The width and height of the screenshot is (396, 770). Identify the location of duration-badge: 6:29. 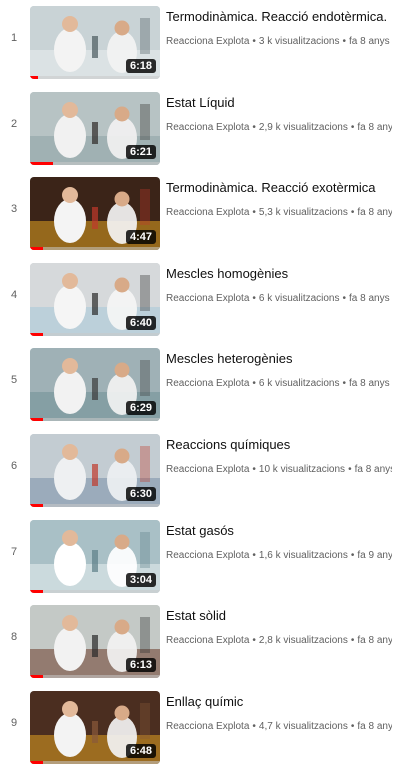
(140, 408).